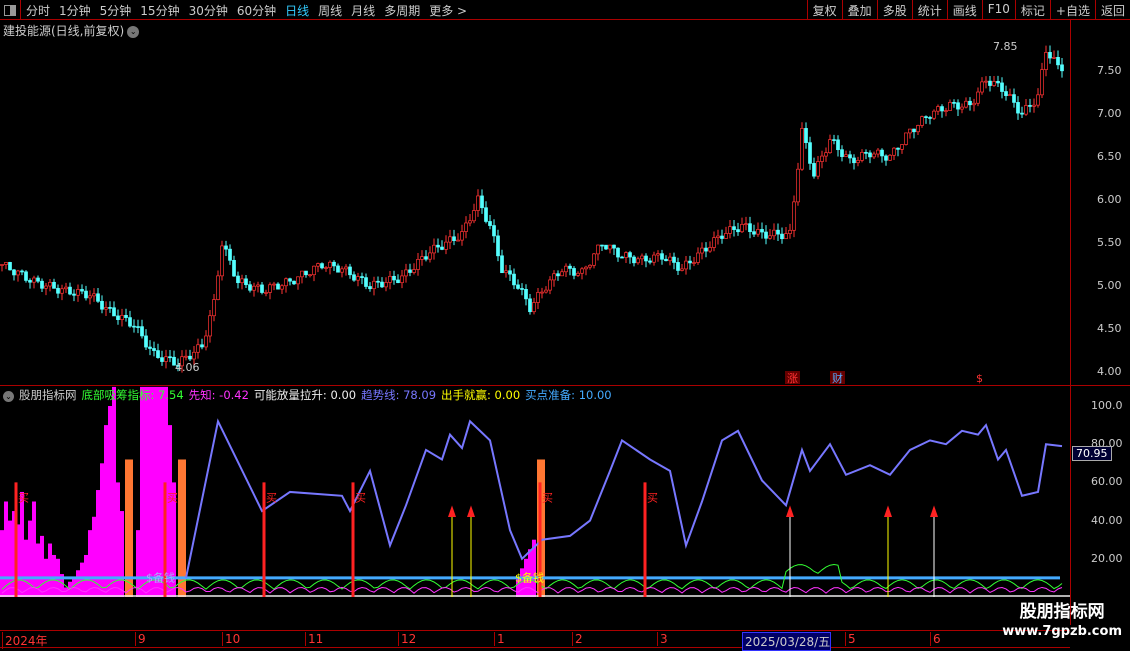 The height and width of the screenshot is (651, 1130). Describe the element at coordinates (8, 396) in the screenshot. I see `indicator-chevron-icon: ⌄` at that location.